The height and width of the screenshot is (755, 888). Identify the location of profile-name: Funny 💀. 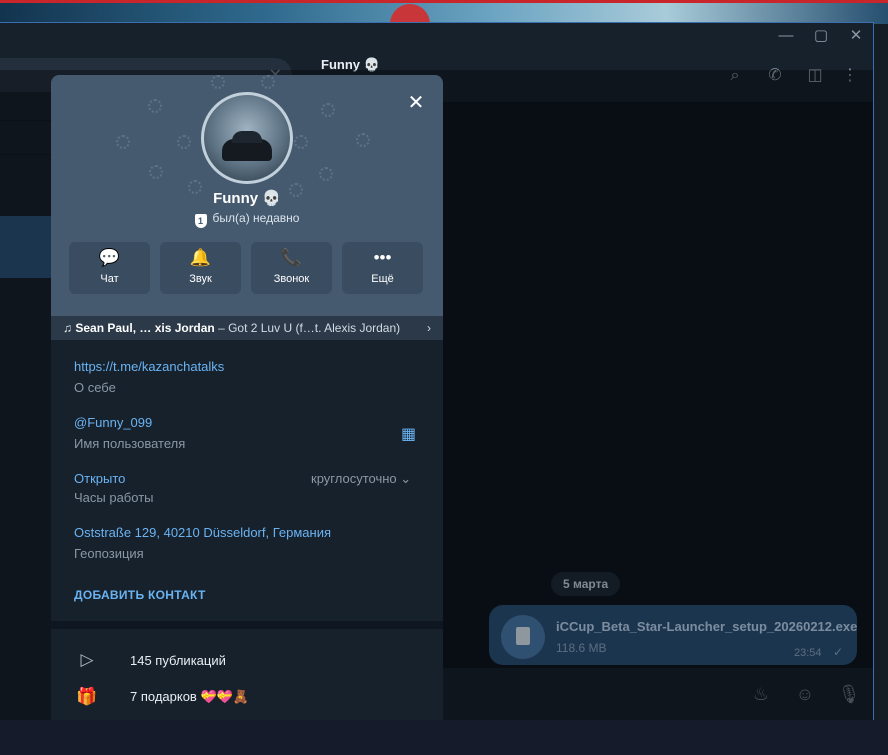
(247, 198).